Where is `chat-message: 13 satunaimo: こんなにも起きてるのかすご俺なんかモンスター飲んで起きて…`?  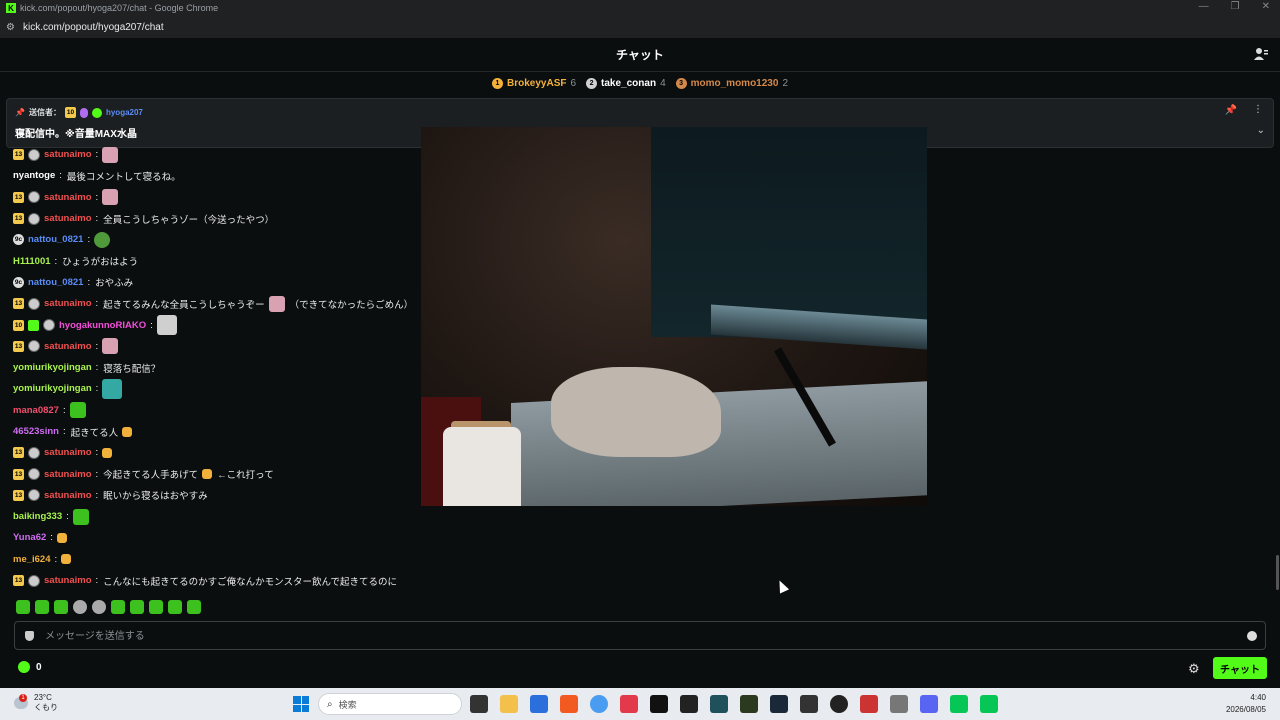
chat-message: 13 satunaimo: こんなにも起きてるのかすご俺なんかモンスター飲んで起きて… is located at coordinates (363, 580).